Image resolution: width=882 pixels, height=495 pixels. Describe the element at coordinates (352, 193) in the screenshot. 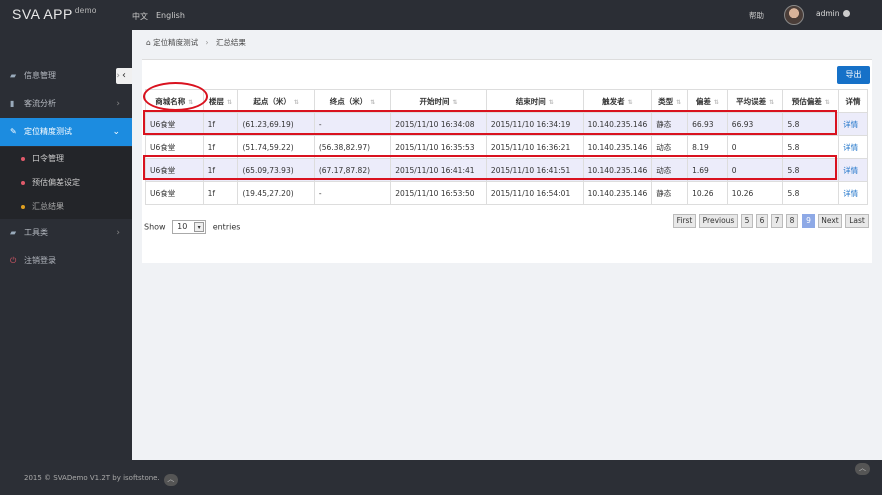

I see `cell-end-point: -` at that location.